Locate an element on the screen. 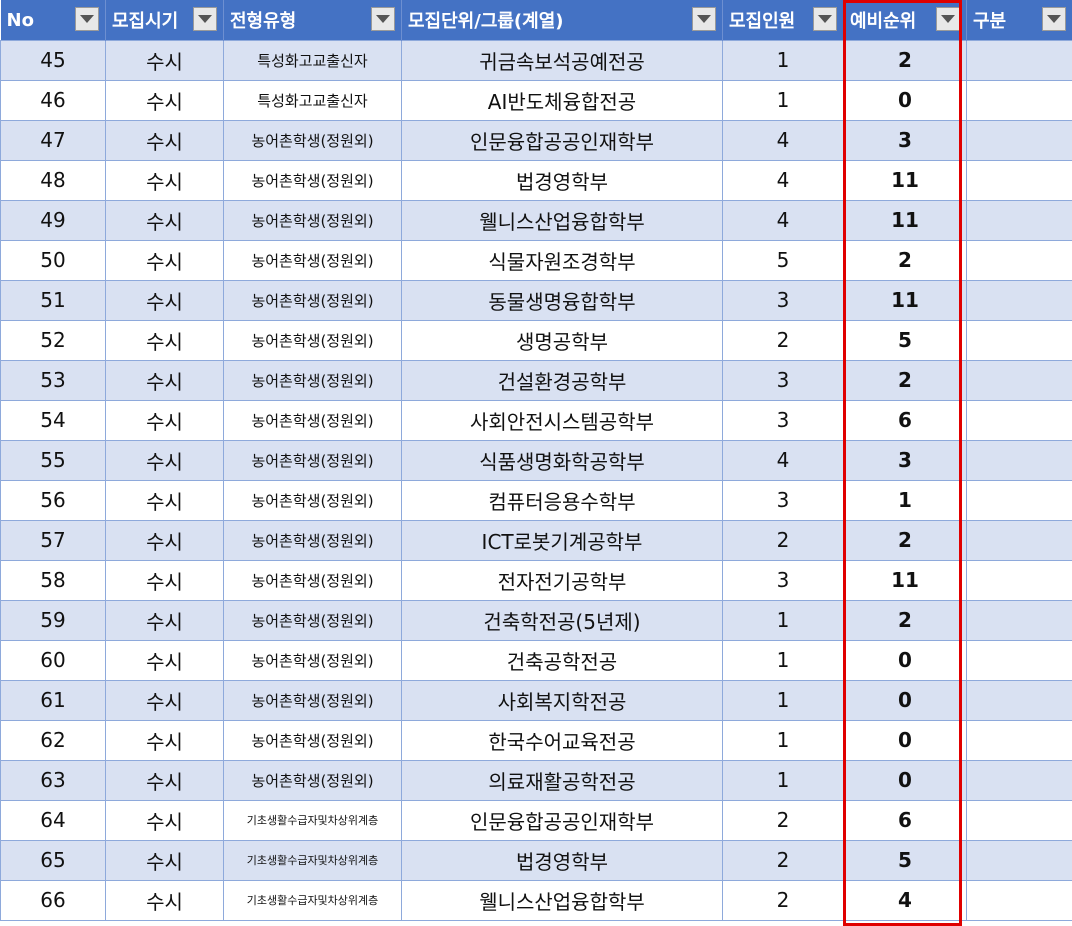 The image size is (1072, 926). cell-unit: 식물자원조경학부 is located at coordinates (562, 260).